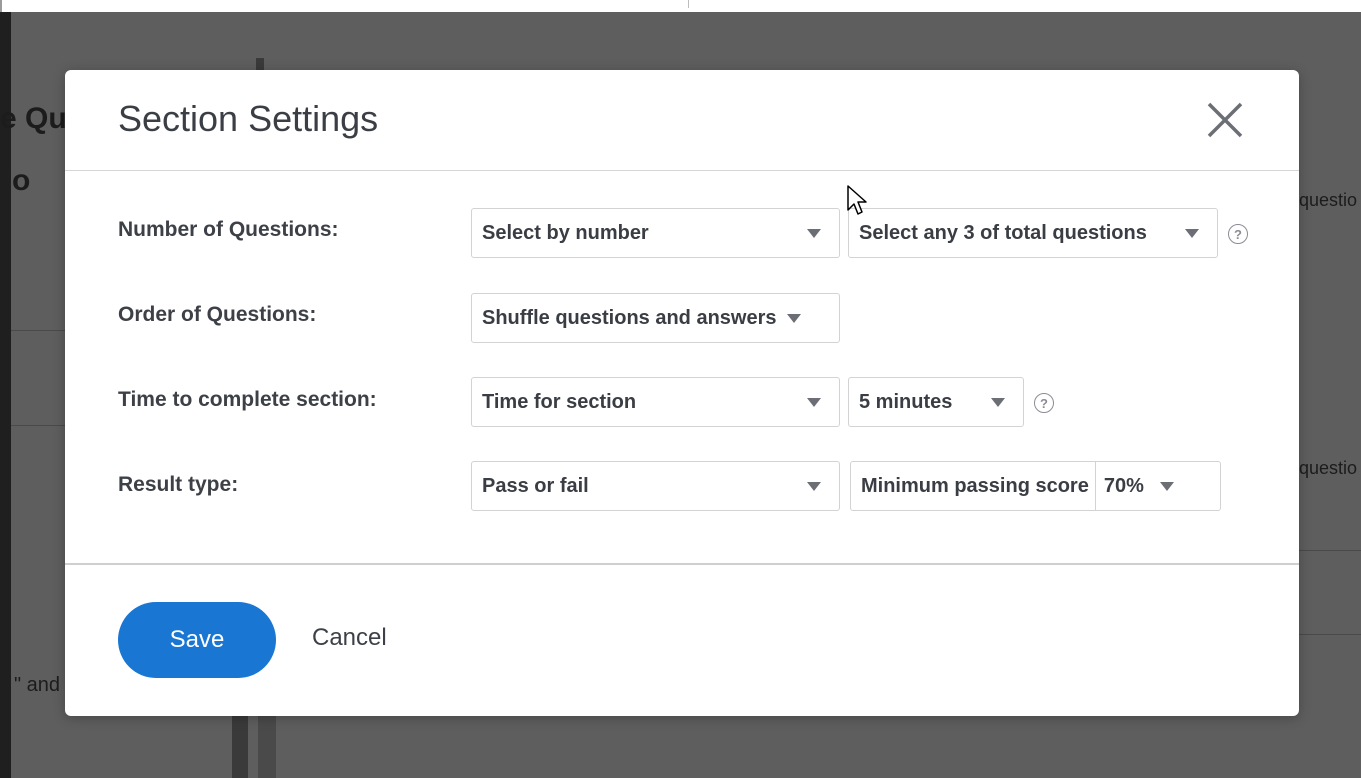 This screenshot has height=778, width=1361. I want to click on close-icon, so click(1225, 120).